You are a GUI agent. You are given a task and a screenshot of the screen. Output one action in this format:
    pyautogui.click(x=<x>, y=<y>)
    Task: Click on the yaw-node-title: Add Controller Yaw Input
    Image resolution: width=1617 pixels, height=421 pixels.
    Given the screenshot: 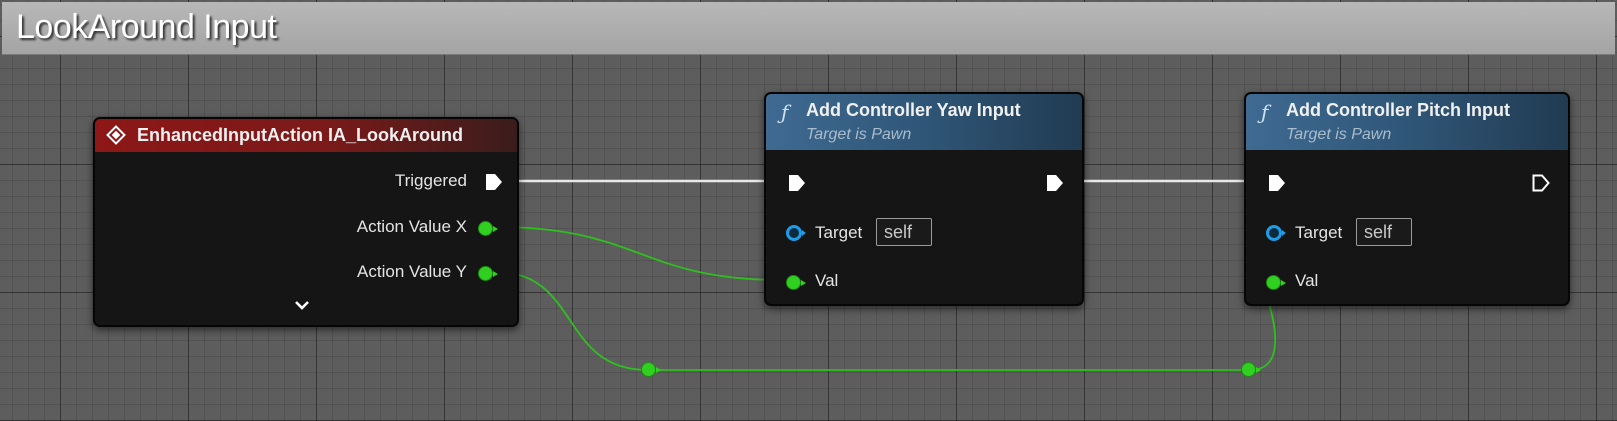 What is the action you would take?
    pyautogui.click(x=913, y=110)
    